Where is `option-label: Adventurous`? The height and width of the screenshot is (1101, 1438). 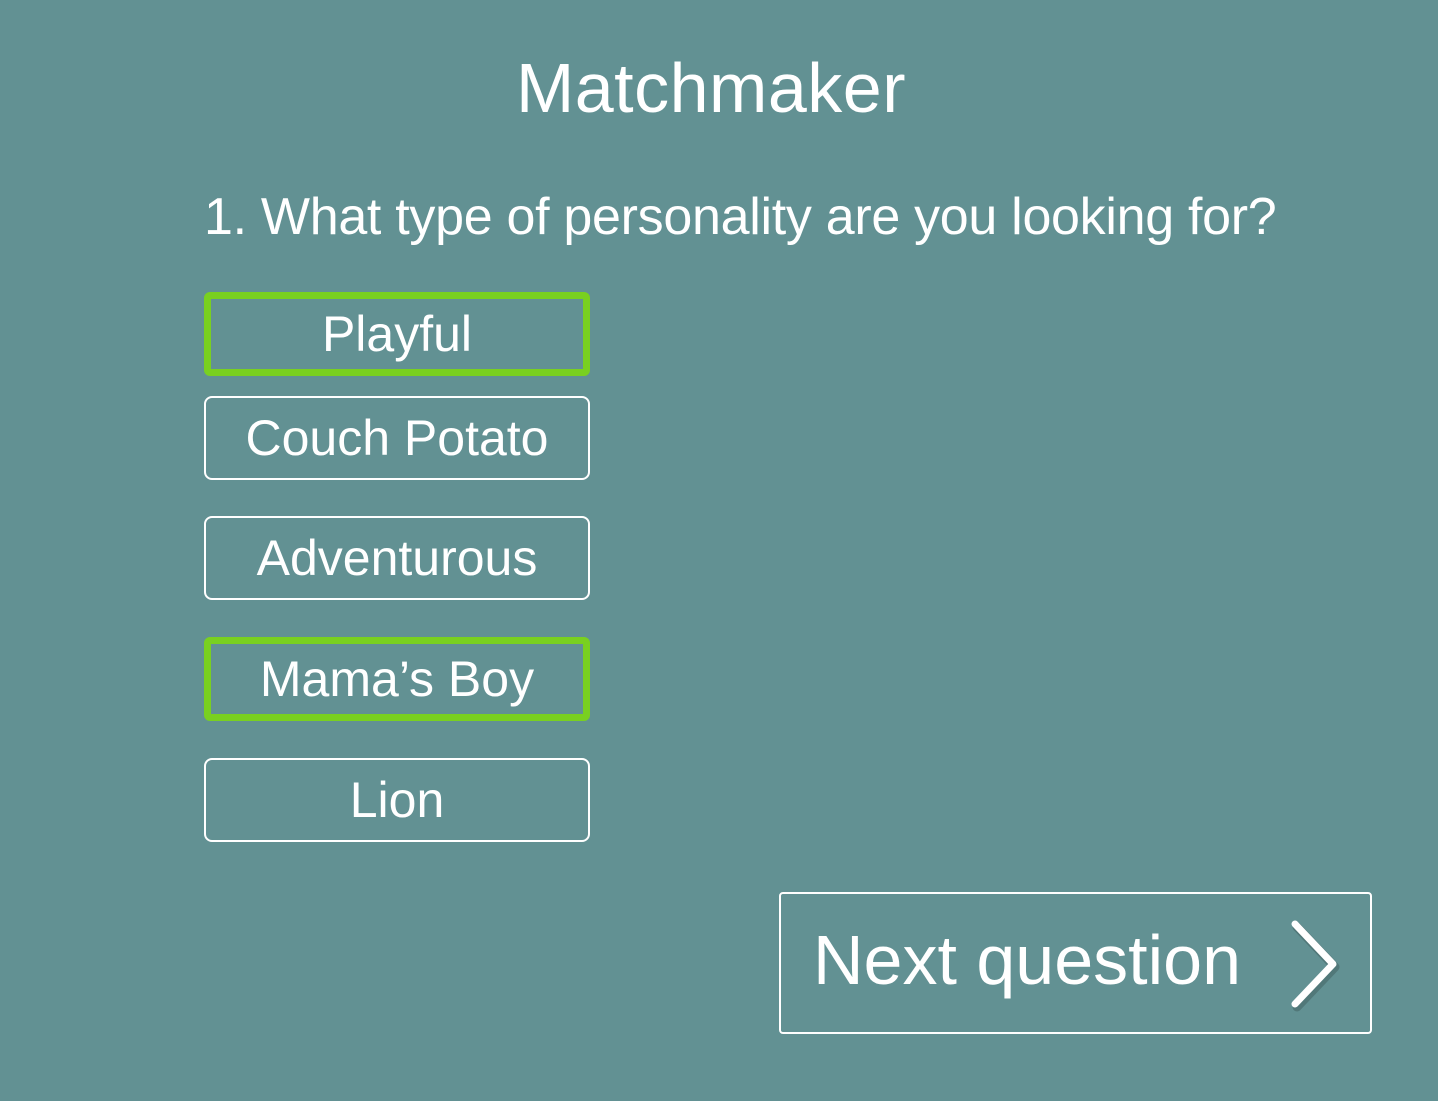
option-label: Adventurous is located at coordinates (397, 558).